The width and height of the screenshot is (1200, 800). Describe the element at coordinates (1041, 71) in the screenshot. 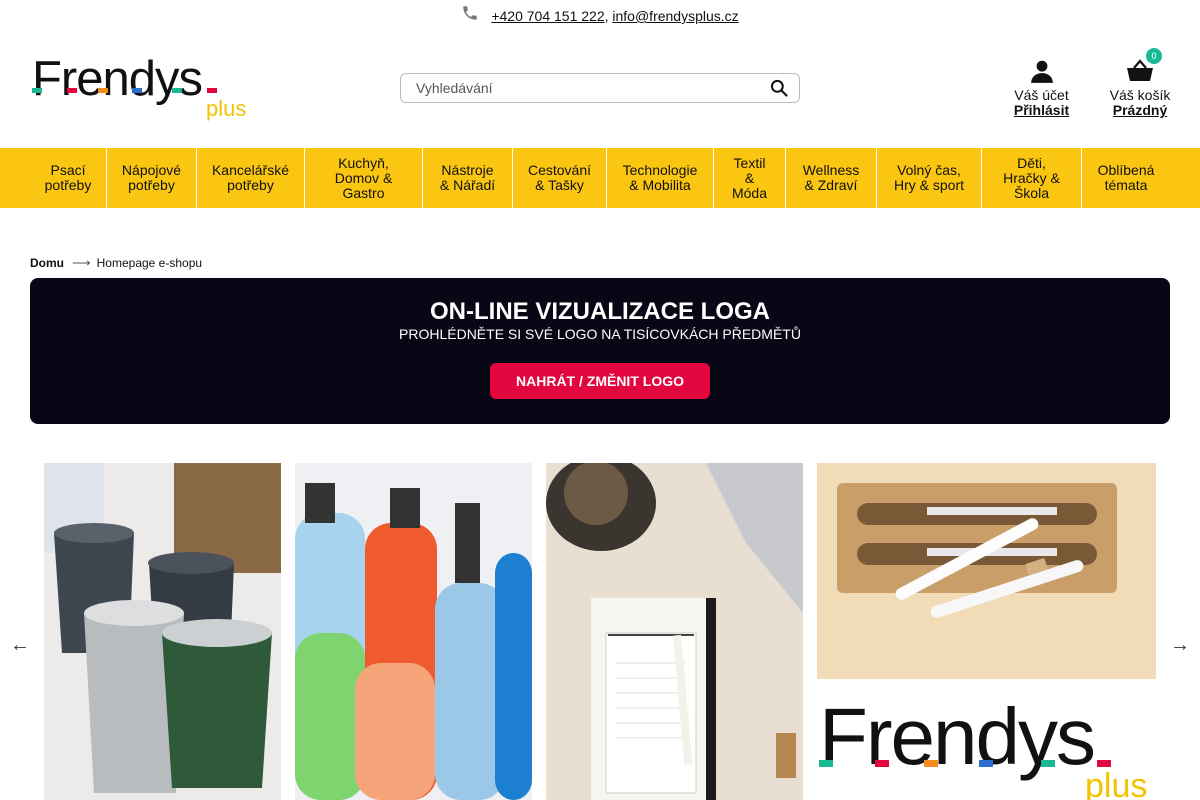

I see `user-icon` at that location.